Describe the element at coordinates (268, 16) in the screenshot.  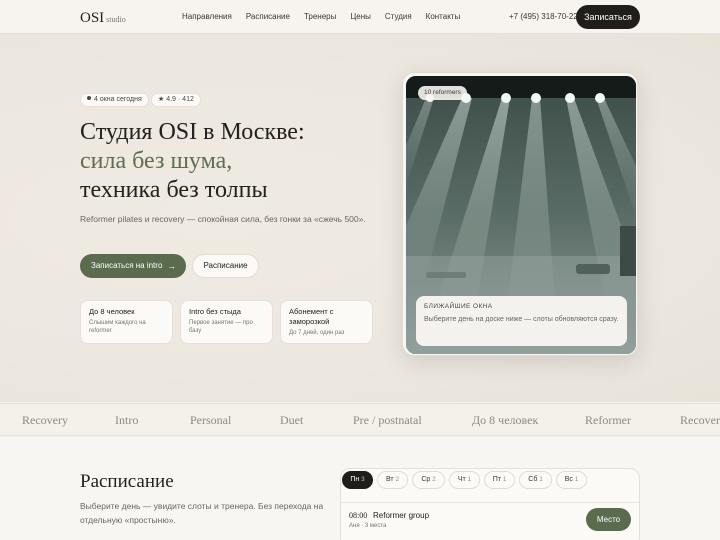
I see `nav-item-schedule: Расписание` at that location.